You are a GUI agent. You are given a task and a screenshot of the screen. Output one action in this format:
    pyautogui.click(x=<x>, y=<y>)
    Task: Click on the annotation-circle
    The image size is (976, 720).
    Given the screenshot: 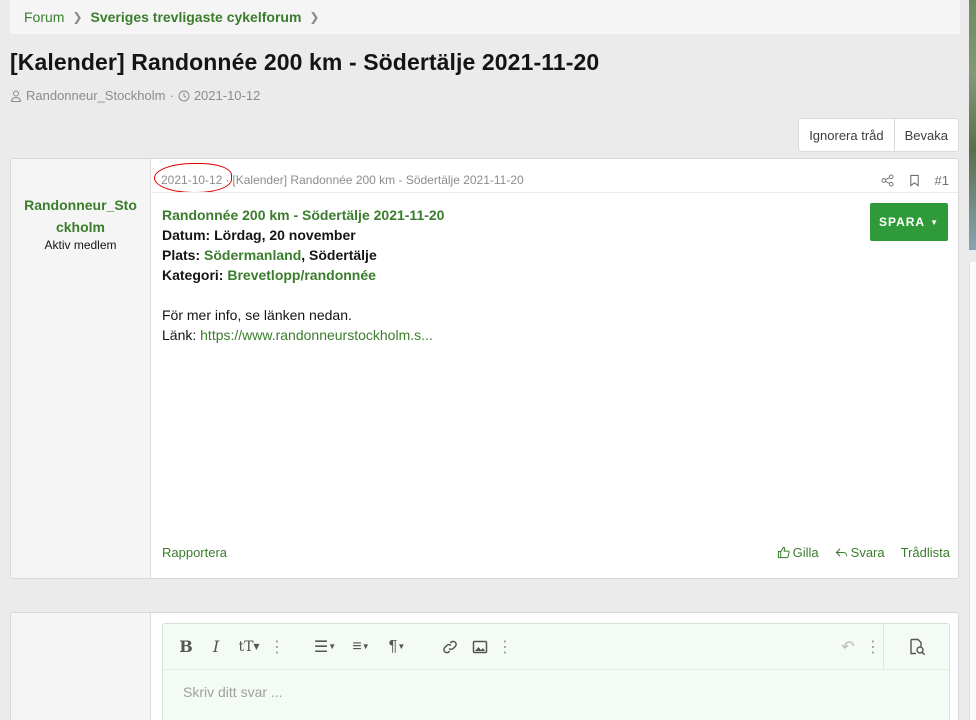 What is the action you would take?
    pyautogui.click(x=193, y=178)
    